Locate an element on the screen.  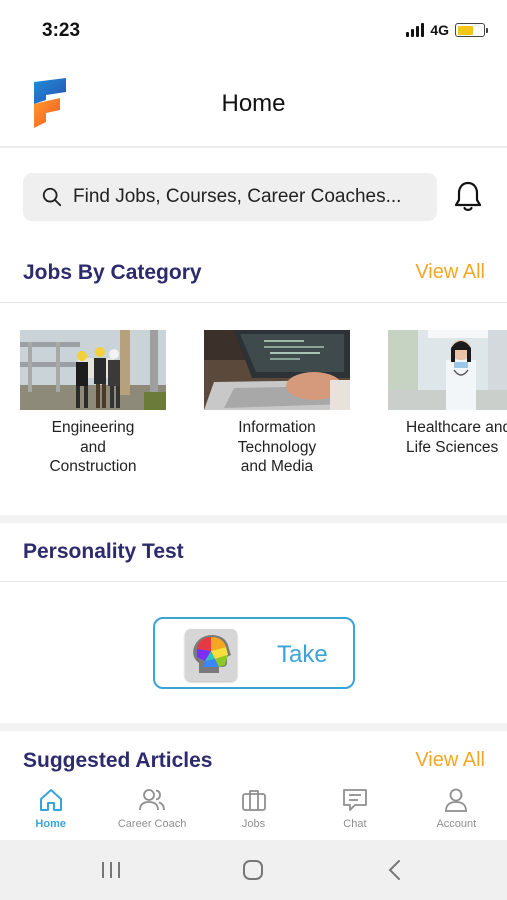
tab-jobs: Jobs is located at coordinates (253, 806).